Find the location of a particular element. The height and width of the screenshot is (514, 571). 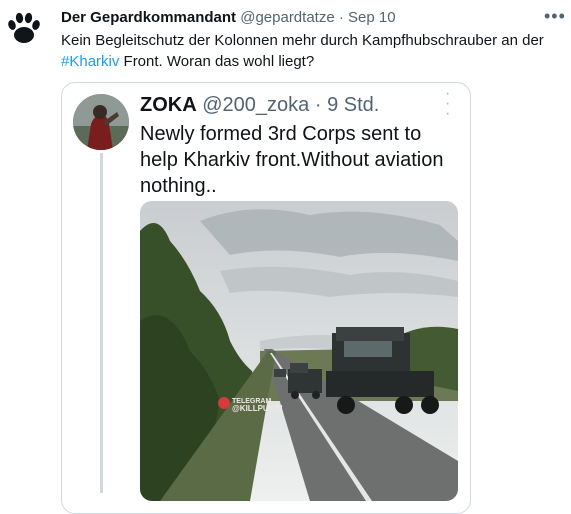

quoted-avatar is located at coordinates (101, 122).